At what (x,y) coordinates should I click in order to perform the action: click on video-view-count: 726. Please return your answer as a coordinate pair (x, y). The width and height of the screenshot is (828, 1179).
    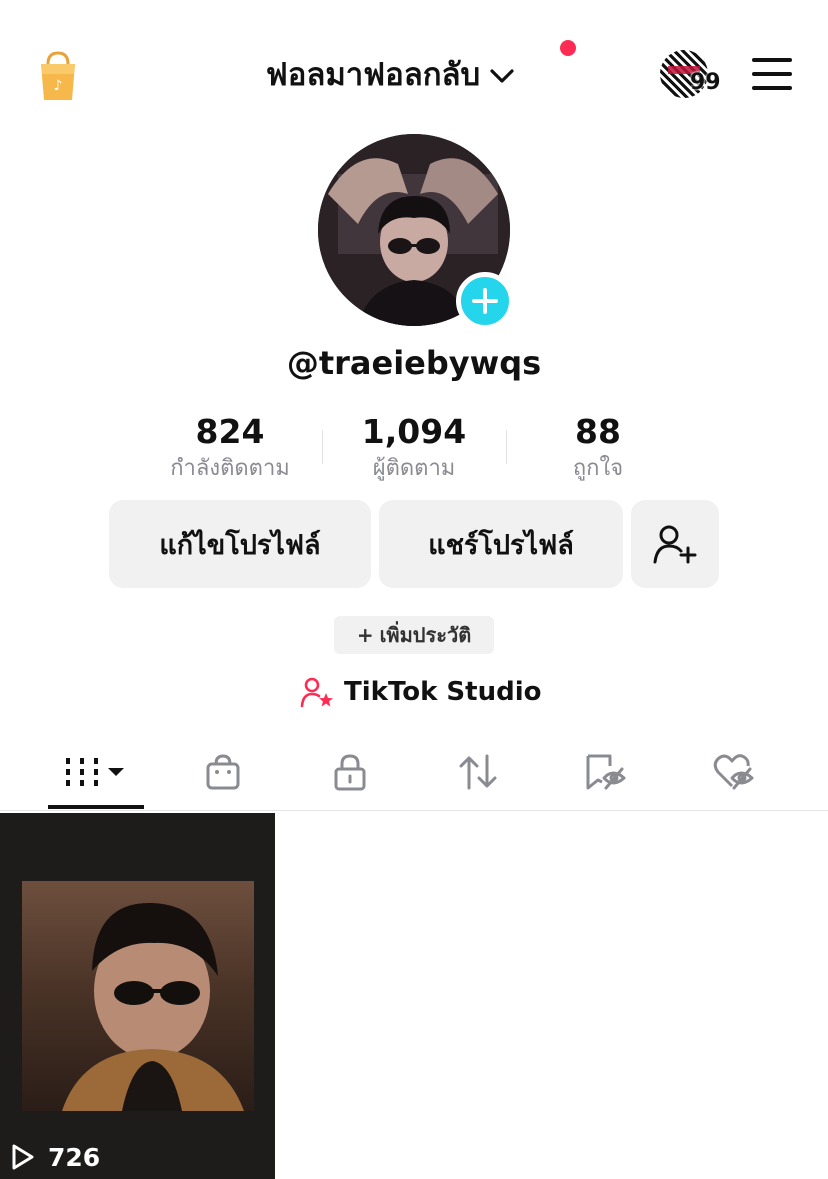
    Looking at the image, I should click on (55, 1157).